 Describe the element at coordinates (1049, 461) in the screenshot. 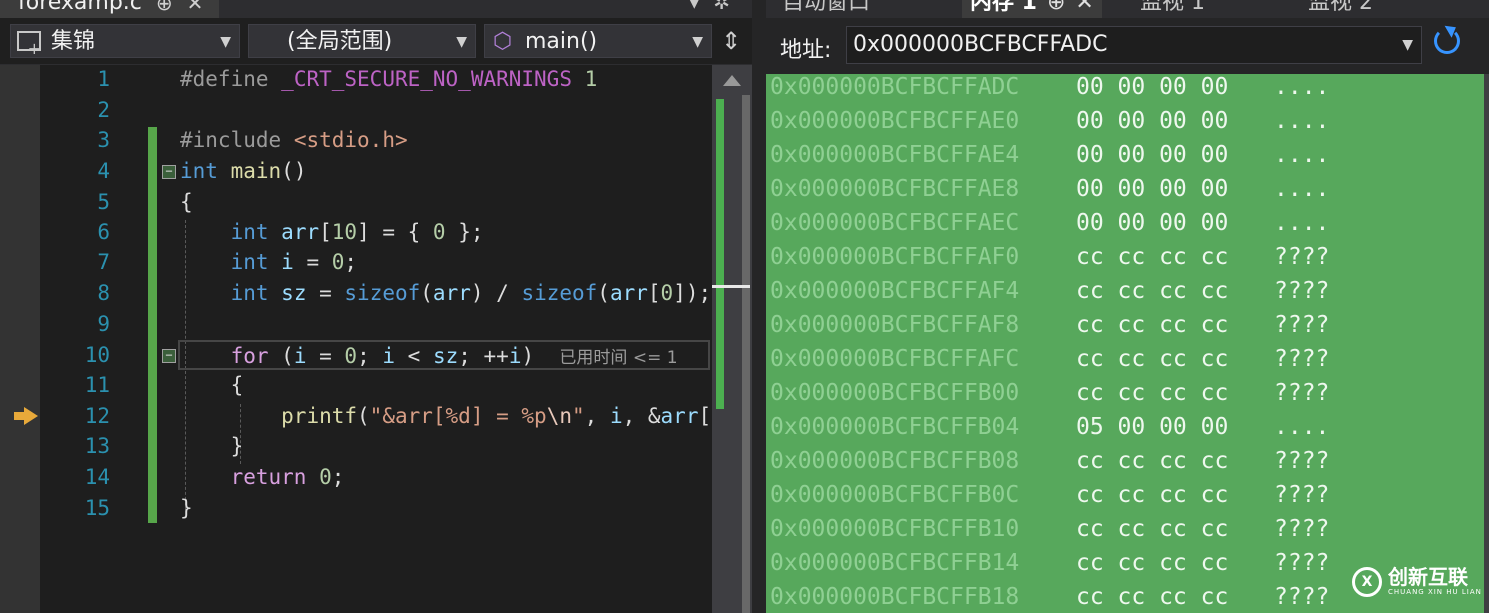

I see `memory-row: 0x000000BCFBCFFB08 cc cc cc cc????` at that location.